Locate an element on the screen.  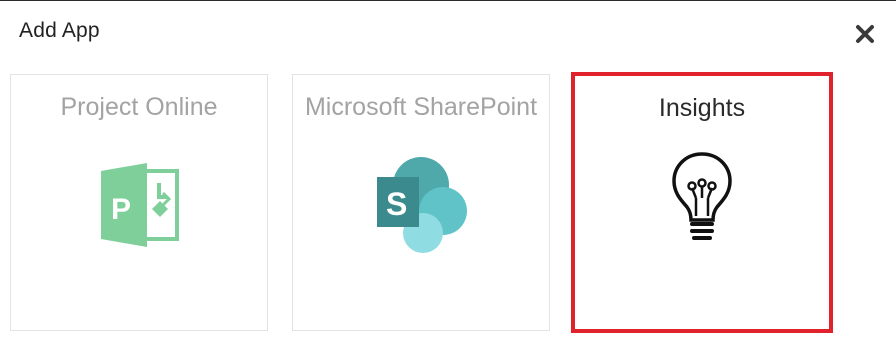
sharepoint-logo-icon: S is located at coordinates (421, 207).